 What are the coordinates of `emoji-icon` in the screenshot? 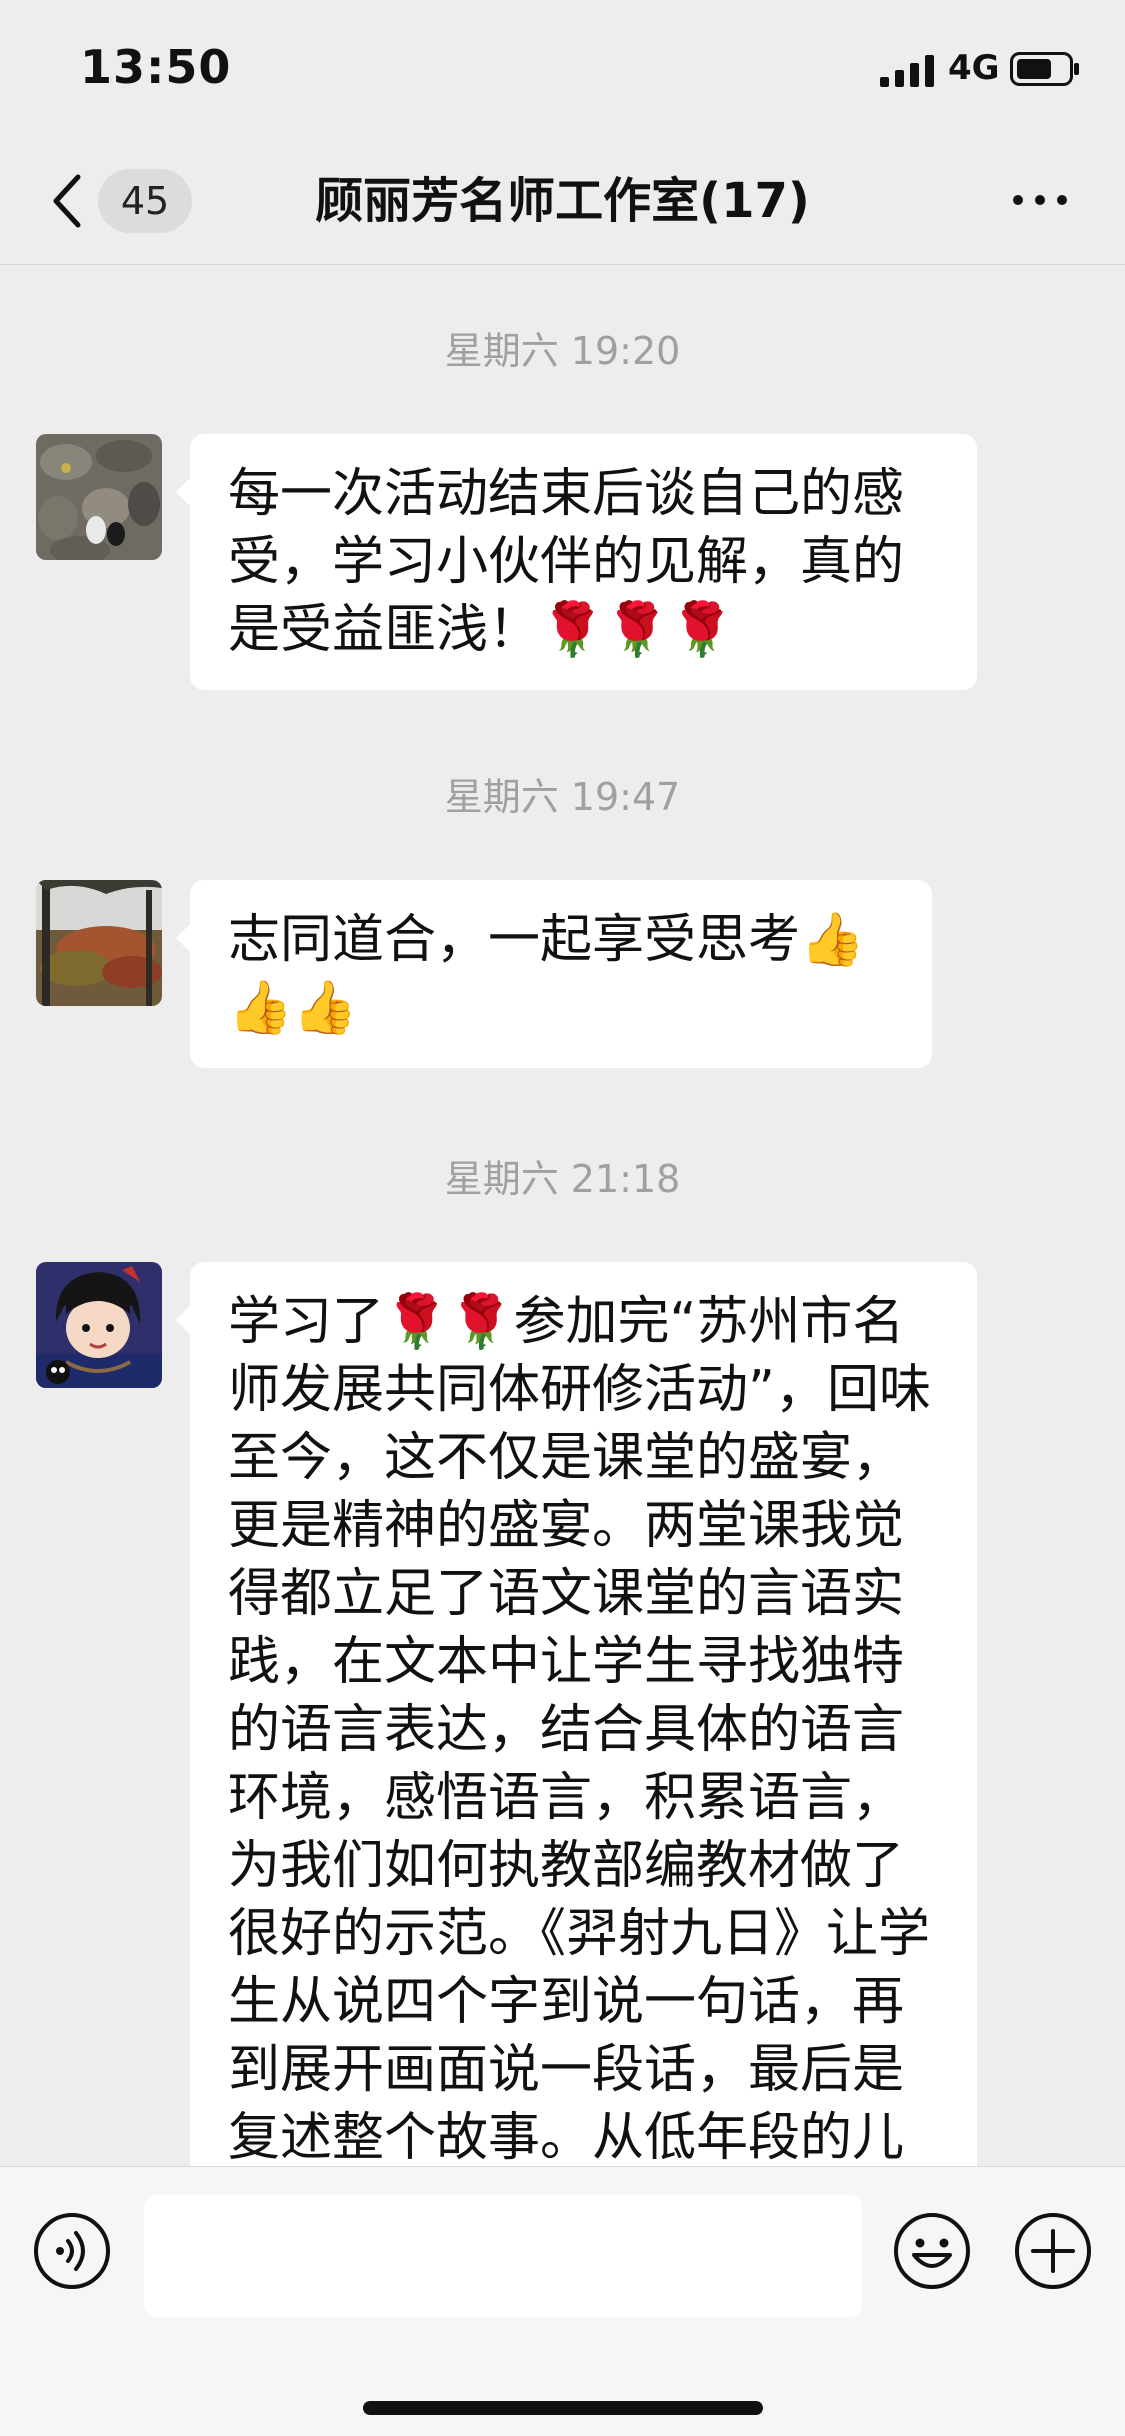 It's located at (932, 2251).